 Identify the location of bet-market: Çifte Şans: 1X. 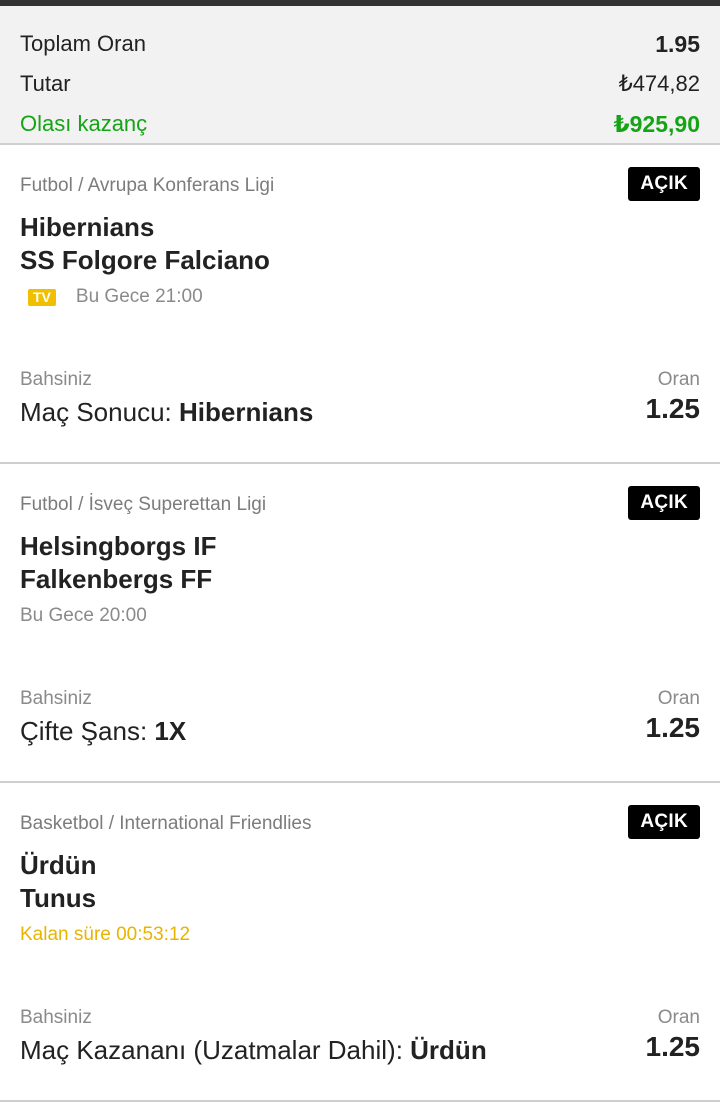
(103, 731).